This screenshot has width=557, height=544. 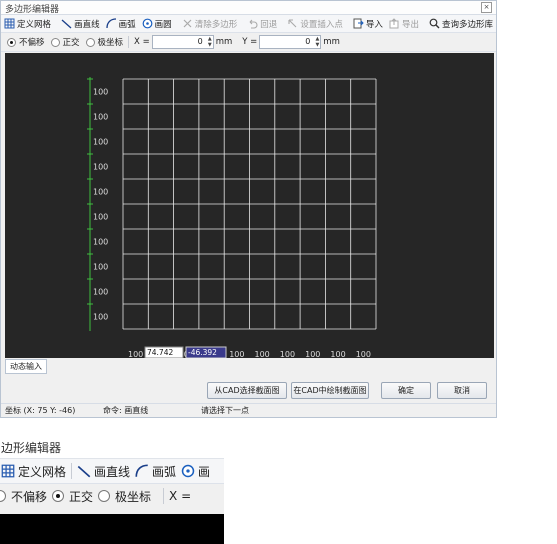 What do you see at coordinates (90, 42) in the screenshot?
I see `polar-radio` at bounding box center [90, 42].